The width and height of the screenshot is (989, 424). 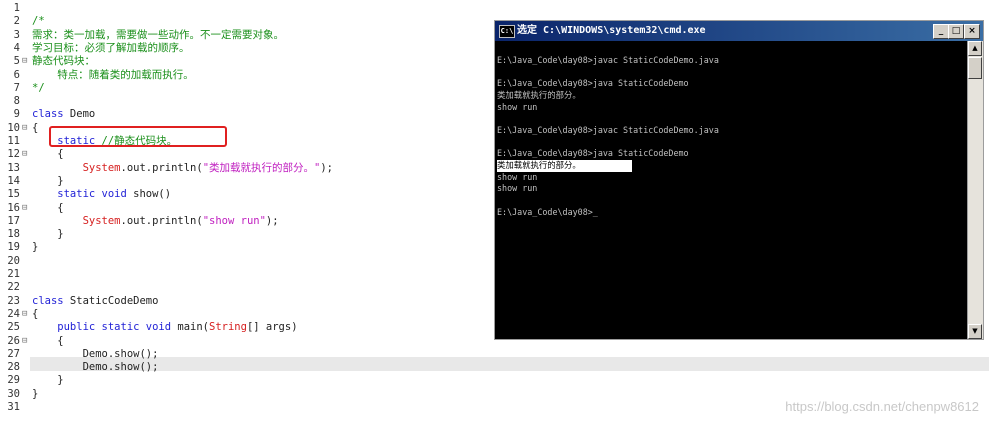 What do you see at coordinates (507, 31) in the screenshot?
I see `cmd-app-icon: C:\` at bounding box center [507, 31].